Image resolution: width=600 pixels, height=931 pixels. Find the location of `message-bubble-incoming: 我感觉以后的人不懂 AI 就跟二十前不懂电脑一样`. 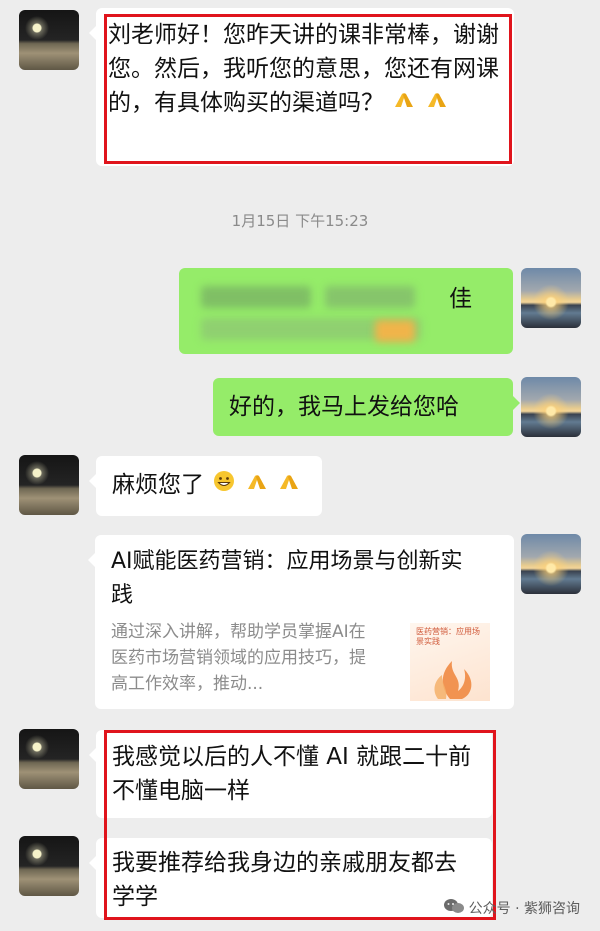

message-bubble-incoming: 我感觉以后的人不懂 AI 就跟二十前不懂电脑一样 is located at coordinates (290, 774).